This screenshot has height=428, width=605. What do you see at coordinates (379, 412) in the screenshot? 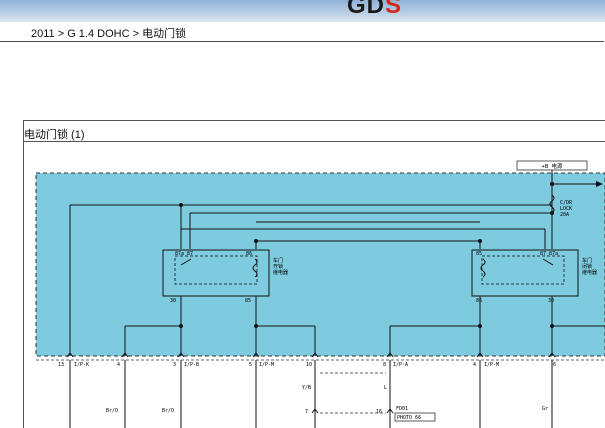
I see `svg-text: 16` at bounding box center [379, 412].